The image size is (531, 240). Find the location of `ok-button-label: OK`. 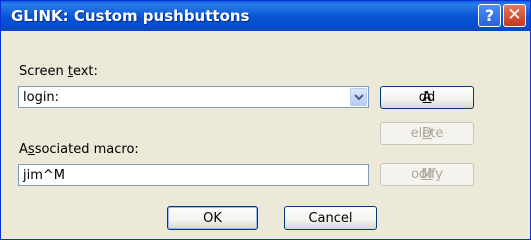

ok-button-label: OK is located at coordinates (212, 218).